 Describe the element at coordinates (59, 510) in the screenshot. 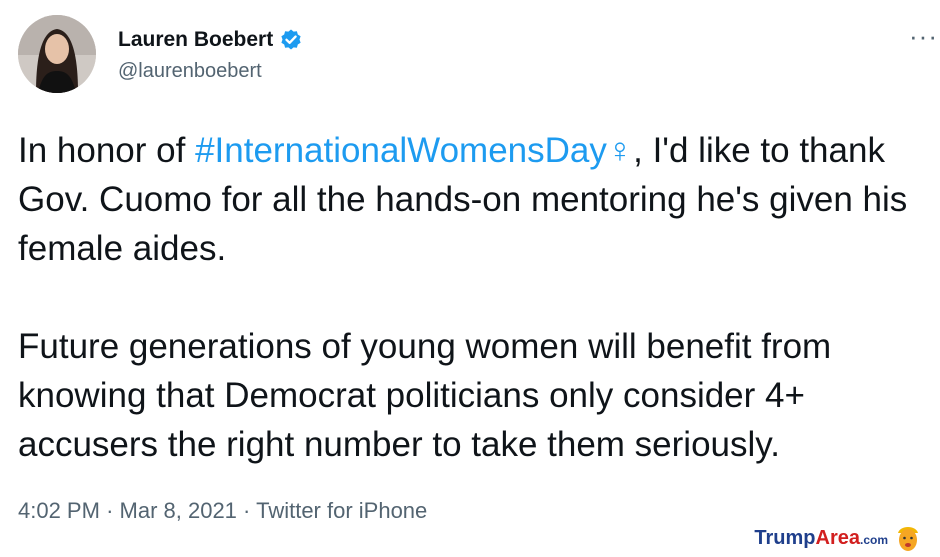

I see `tweet-time: 4:02 PM` at that location.